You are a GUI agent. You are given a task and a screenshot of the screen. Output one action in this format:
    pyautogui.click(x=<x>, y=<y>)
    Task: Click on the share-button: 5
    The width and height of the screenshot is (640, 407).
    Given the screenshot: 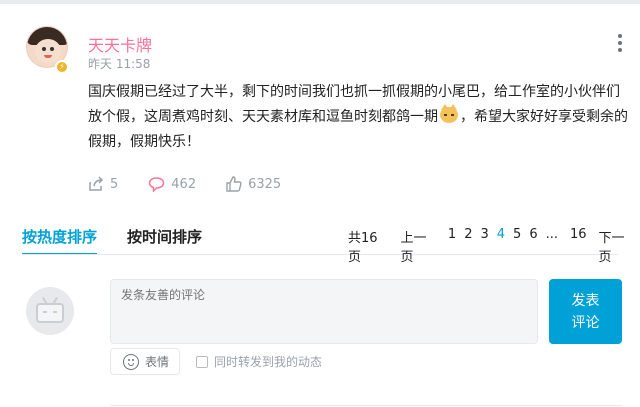 What is the action you would take?
    pyautogui.click(x=103, y=184)
    